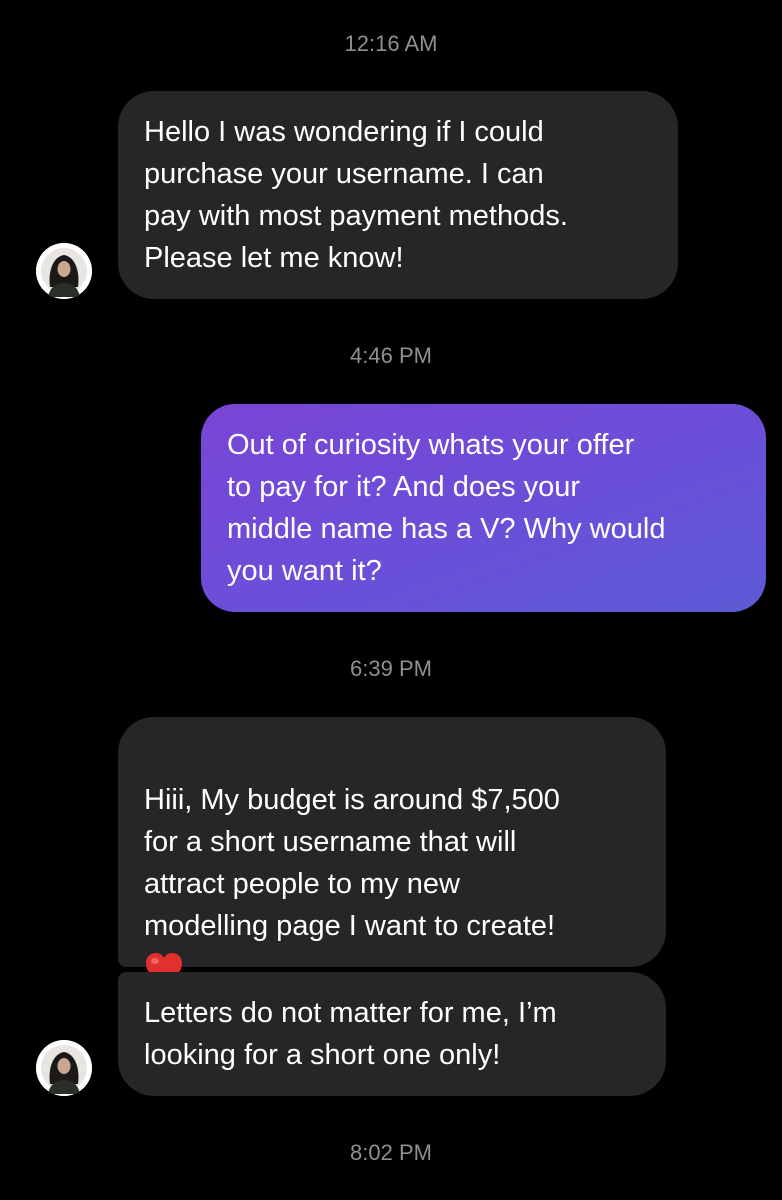  I want to click on timestamp: 4:46 PM, so click(391, 355).